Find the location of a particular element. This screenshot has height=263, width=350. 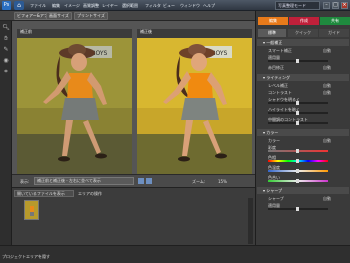

crop-tool-icon: ⌗ is located at coordinates (6, 72).